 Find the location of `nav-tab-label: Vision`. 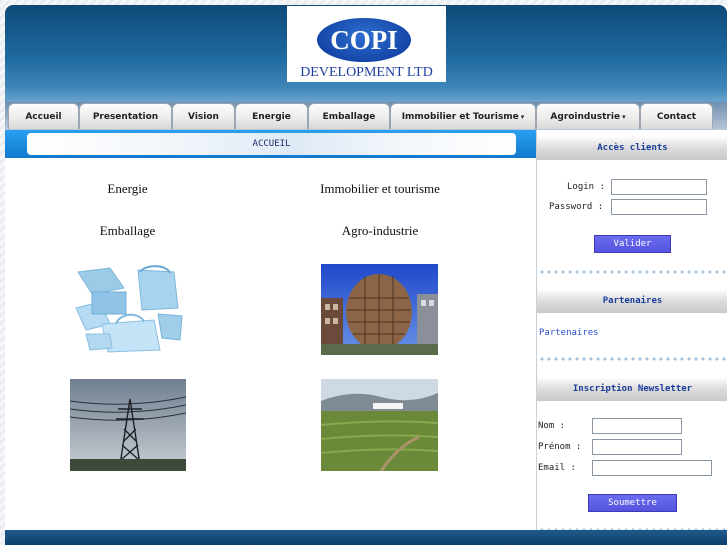

nav-tab-label: Vision is located at coordinates (203, 117).